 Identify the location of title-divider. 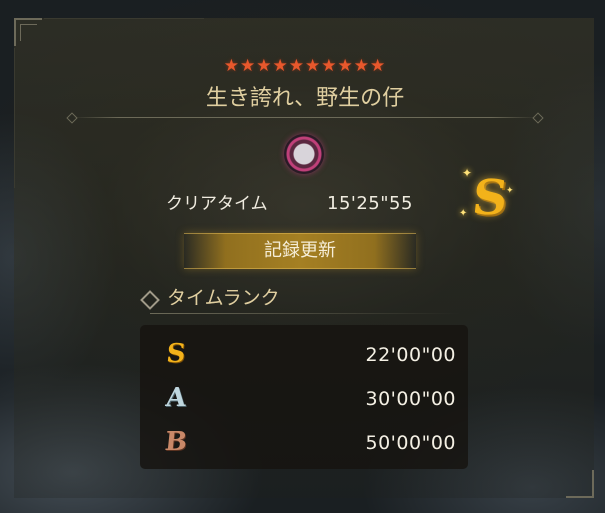
(305, 117).